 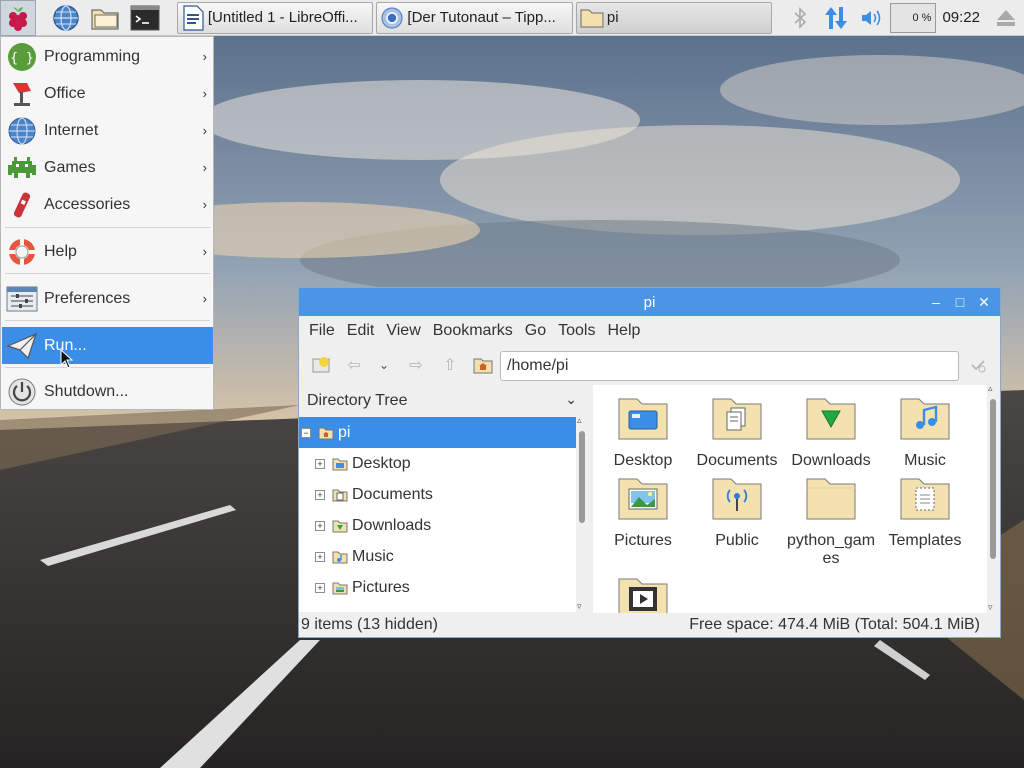 I want to click on chevron-down-icon: ⌄, so click(x=571, y=399).